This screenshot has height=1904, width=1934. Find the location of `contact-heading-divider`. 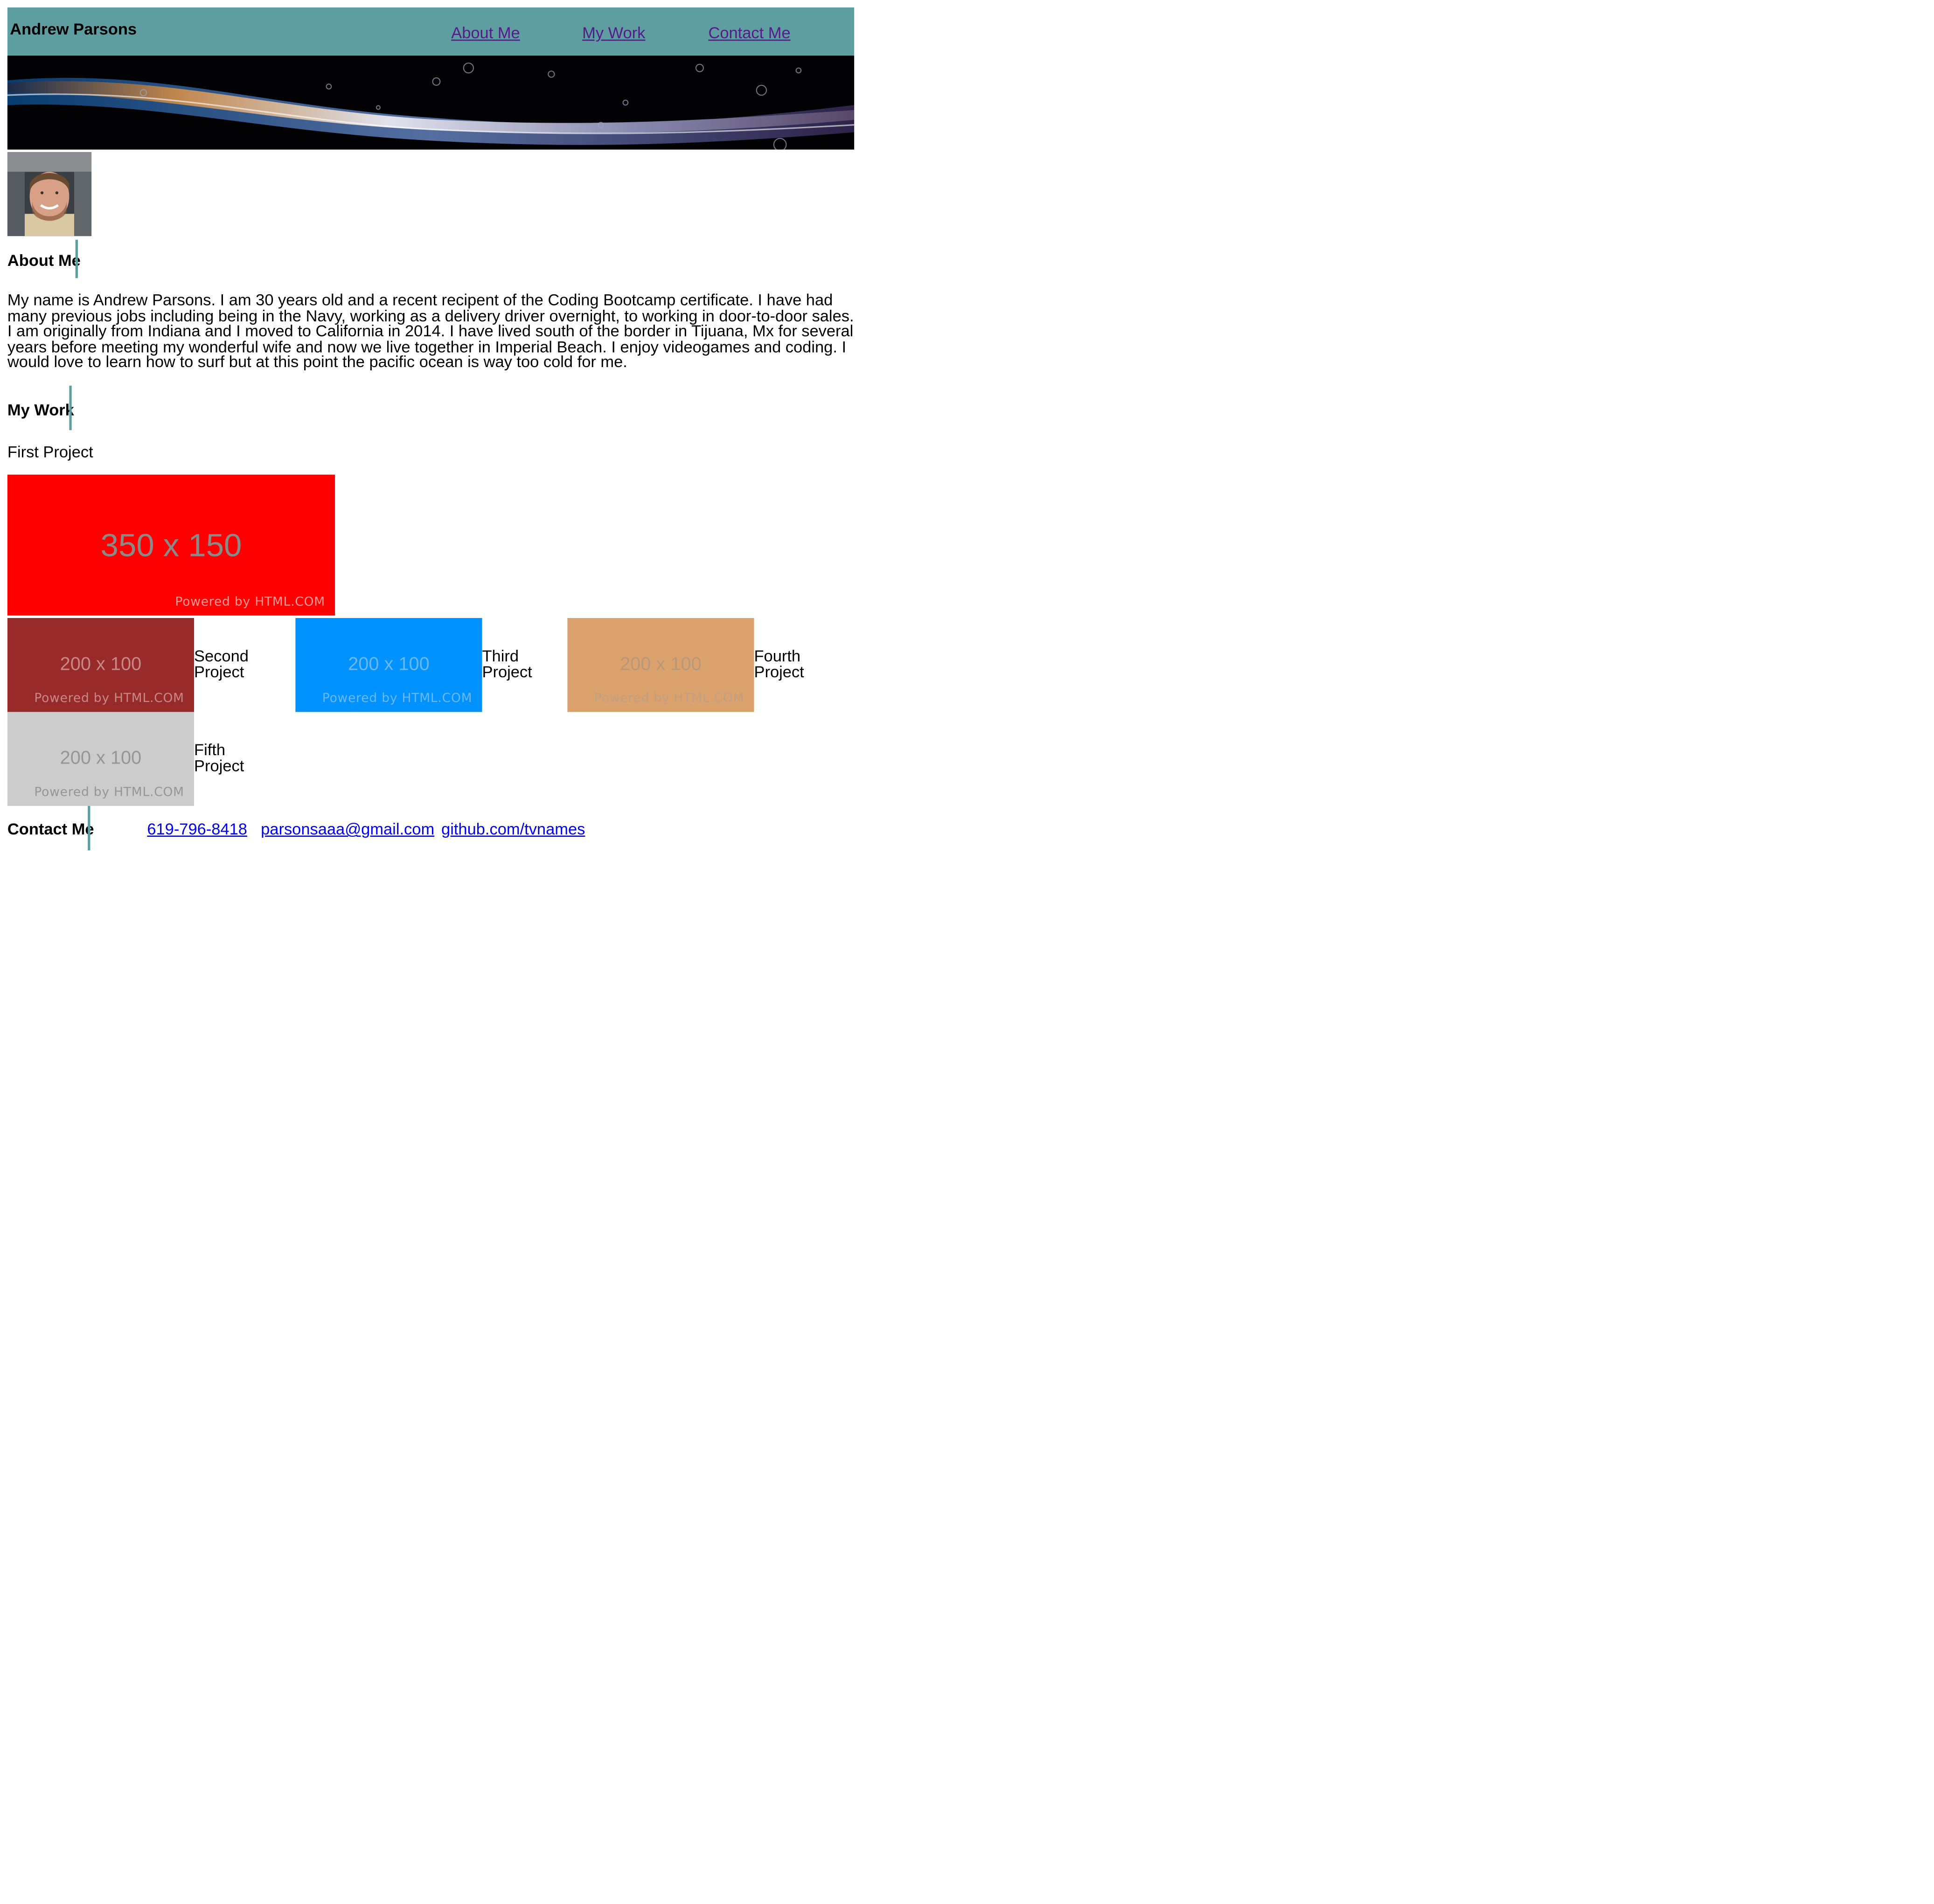

contact-heading-divider is located at coordinates (89, 828).